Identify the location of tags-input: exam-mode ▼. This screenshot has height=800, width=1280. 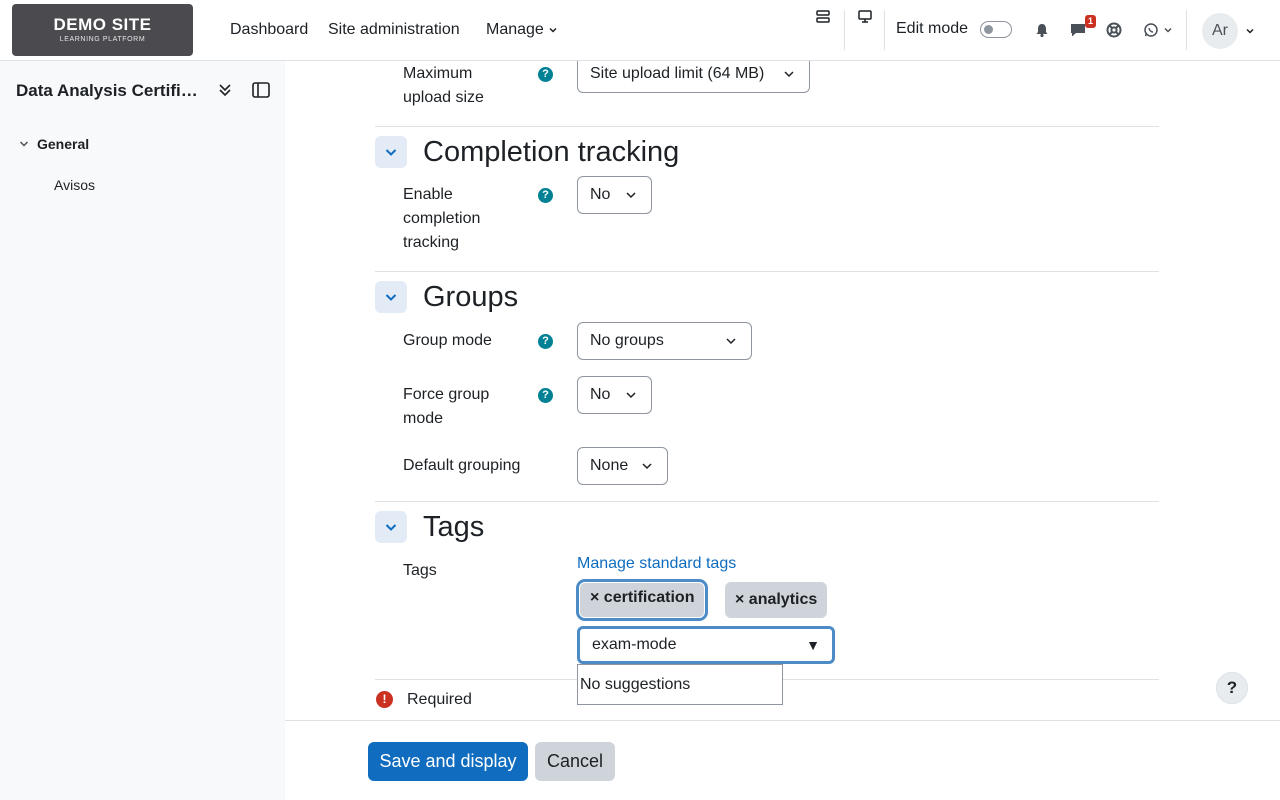
(706, 645).